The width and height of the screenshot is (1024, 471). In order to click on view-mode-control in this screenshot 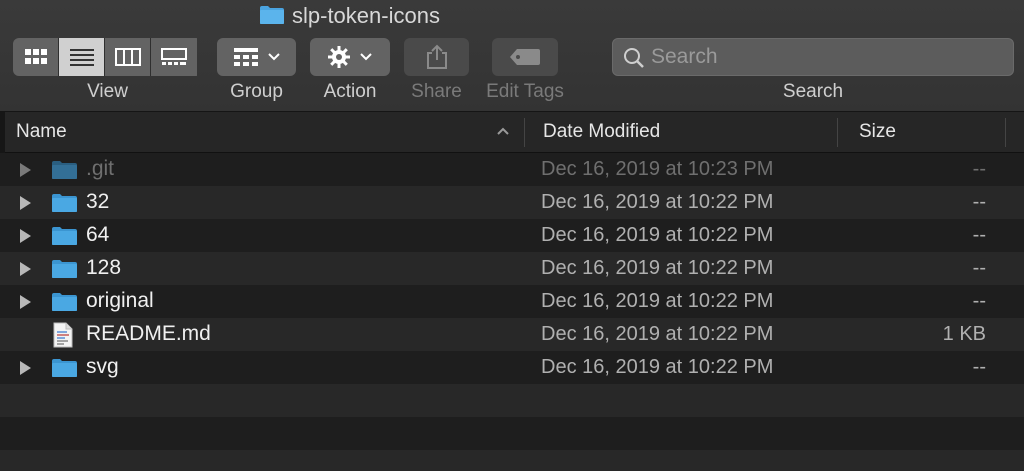, I will do `click(107, 57)`.